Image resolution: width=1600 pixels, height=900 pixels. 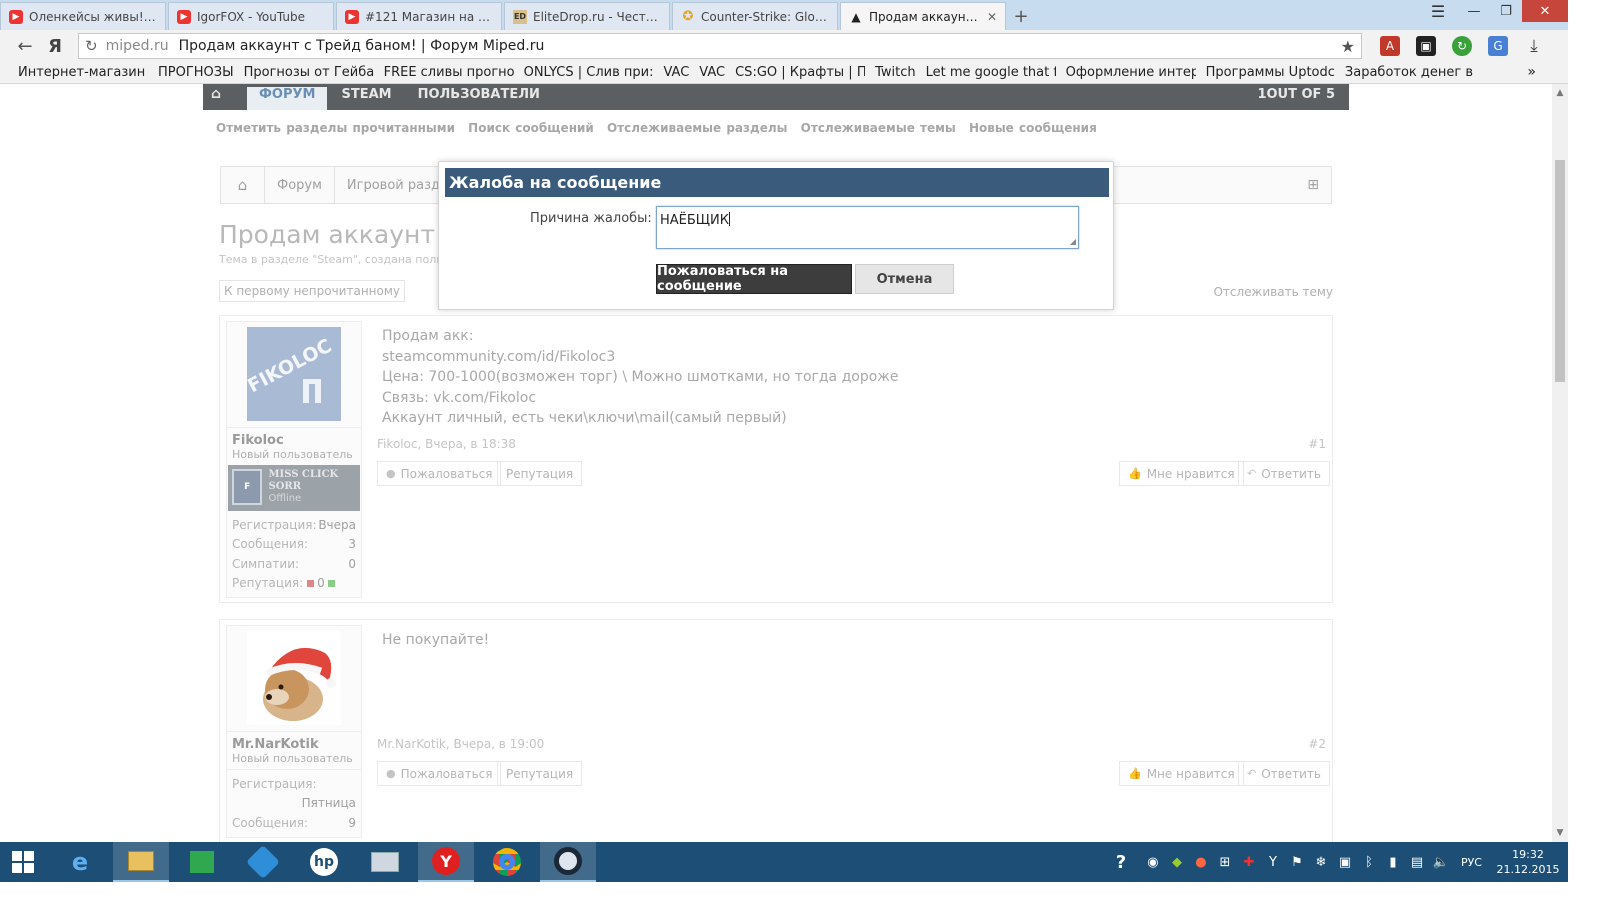 What do you see at coordinates (263, 862) in the screenshot?
I see `rocket-app-icon` at bounding box center [263, 862].